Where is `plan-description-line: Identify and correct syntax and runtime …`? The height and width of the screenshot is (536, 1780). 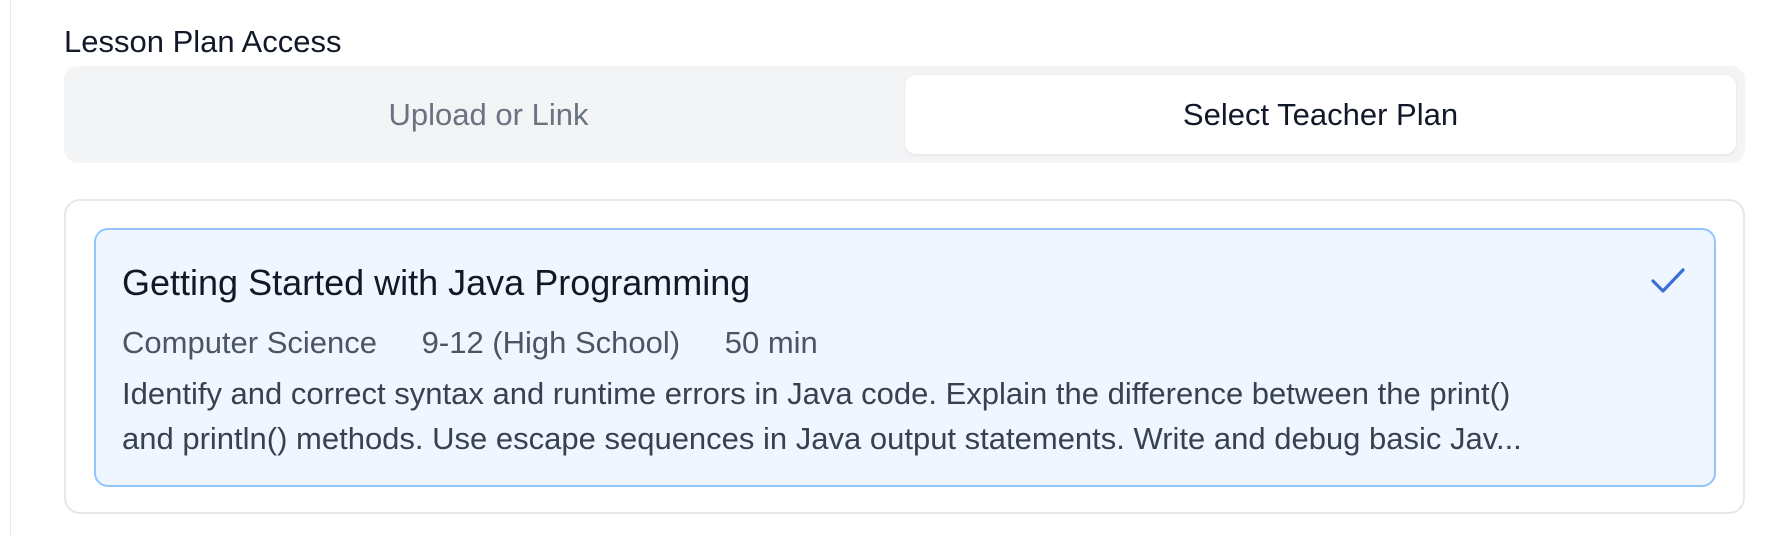
plan-description-line: Identify and correct syntax and runtime … is located at coordinates (816, 393).